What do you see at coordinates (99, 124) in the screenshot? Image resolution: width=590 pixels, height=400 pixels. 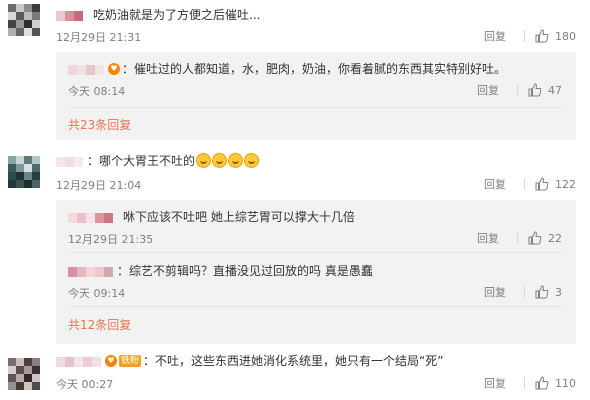 I see `view-more-replies-link: 共23条回复` at bounding box center [99, 124].